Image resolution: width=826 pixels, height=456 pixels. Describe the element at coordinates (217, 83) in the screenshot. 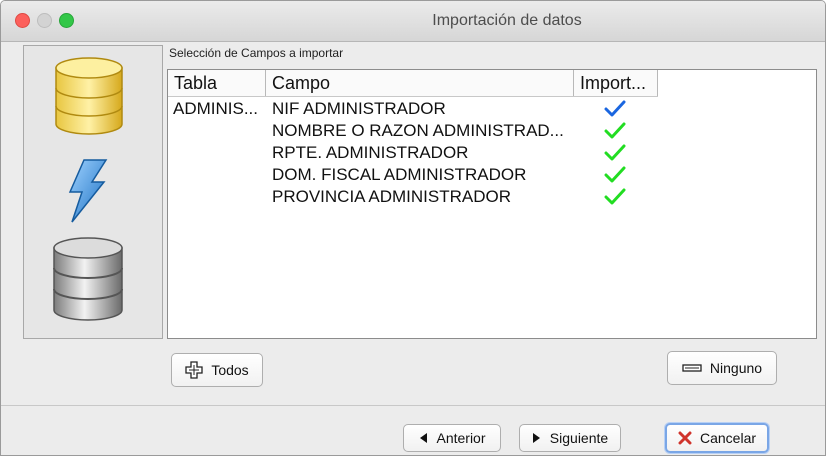

I see `column-header-tabla: Tabla` at that location.